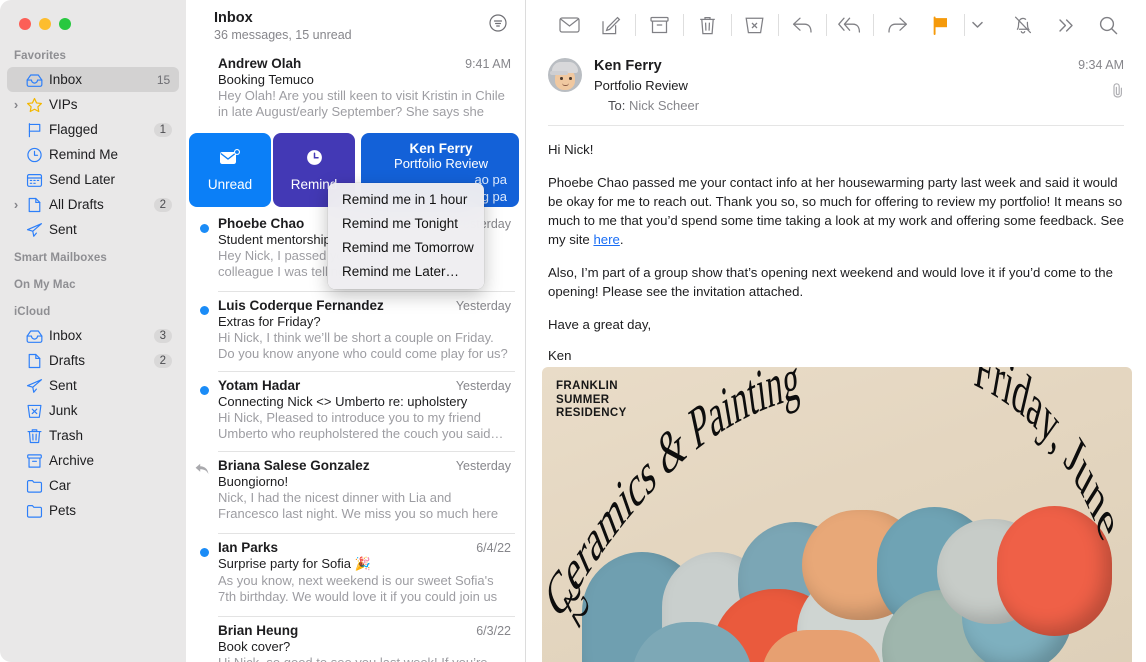 This screenshot has height=662, width=1146. Describe the element at coordinates (93, 485) in the screenshot. I see `sidebar-item-car: Car` at that location.